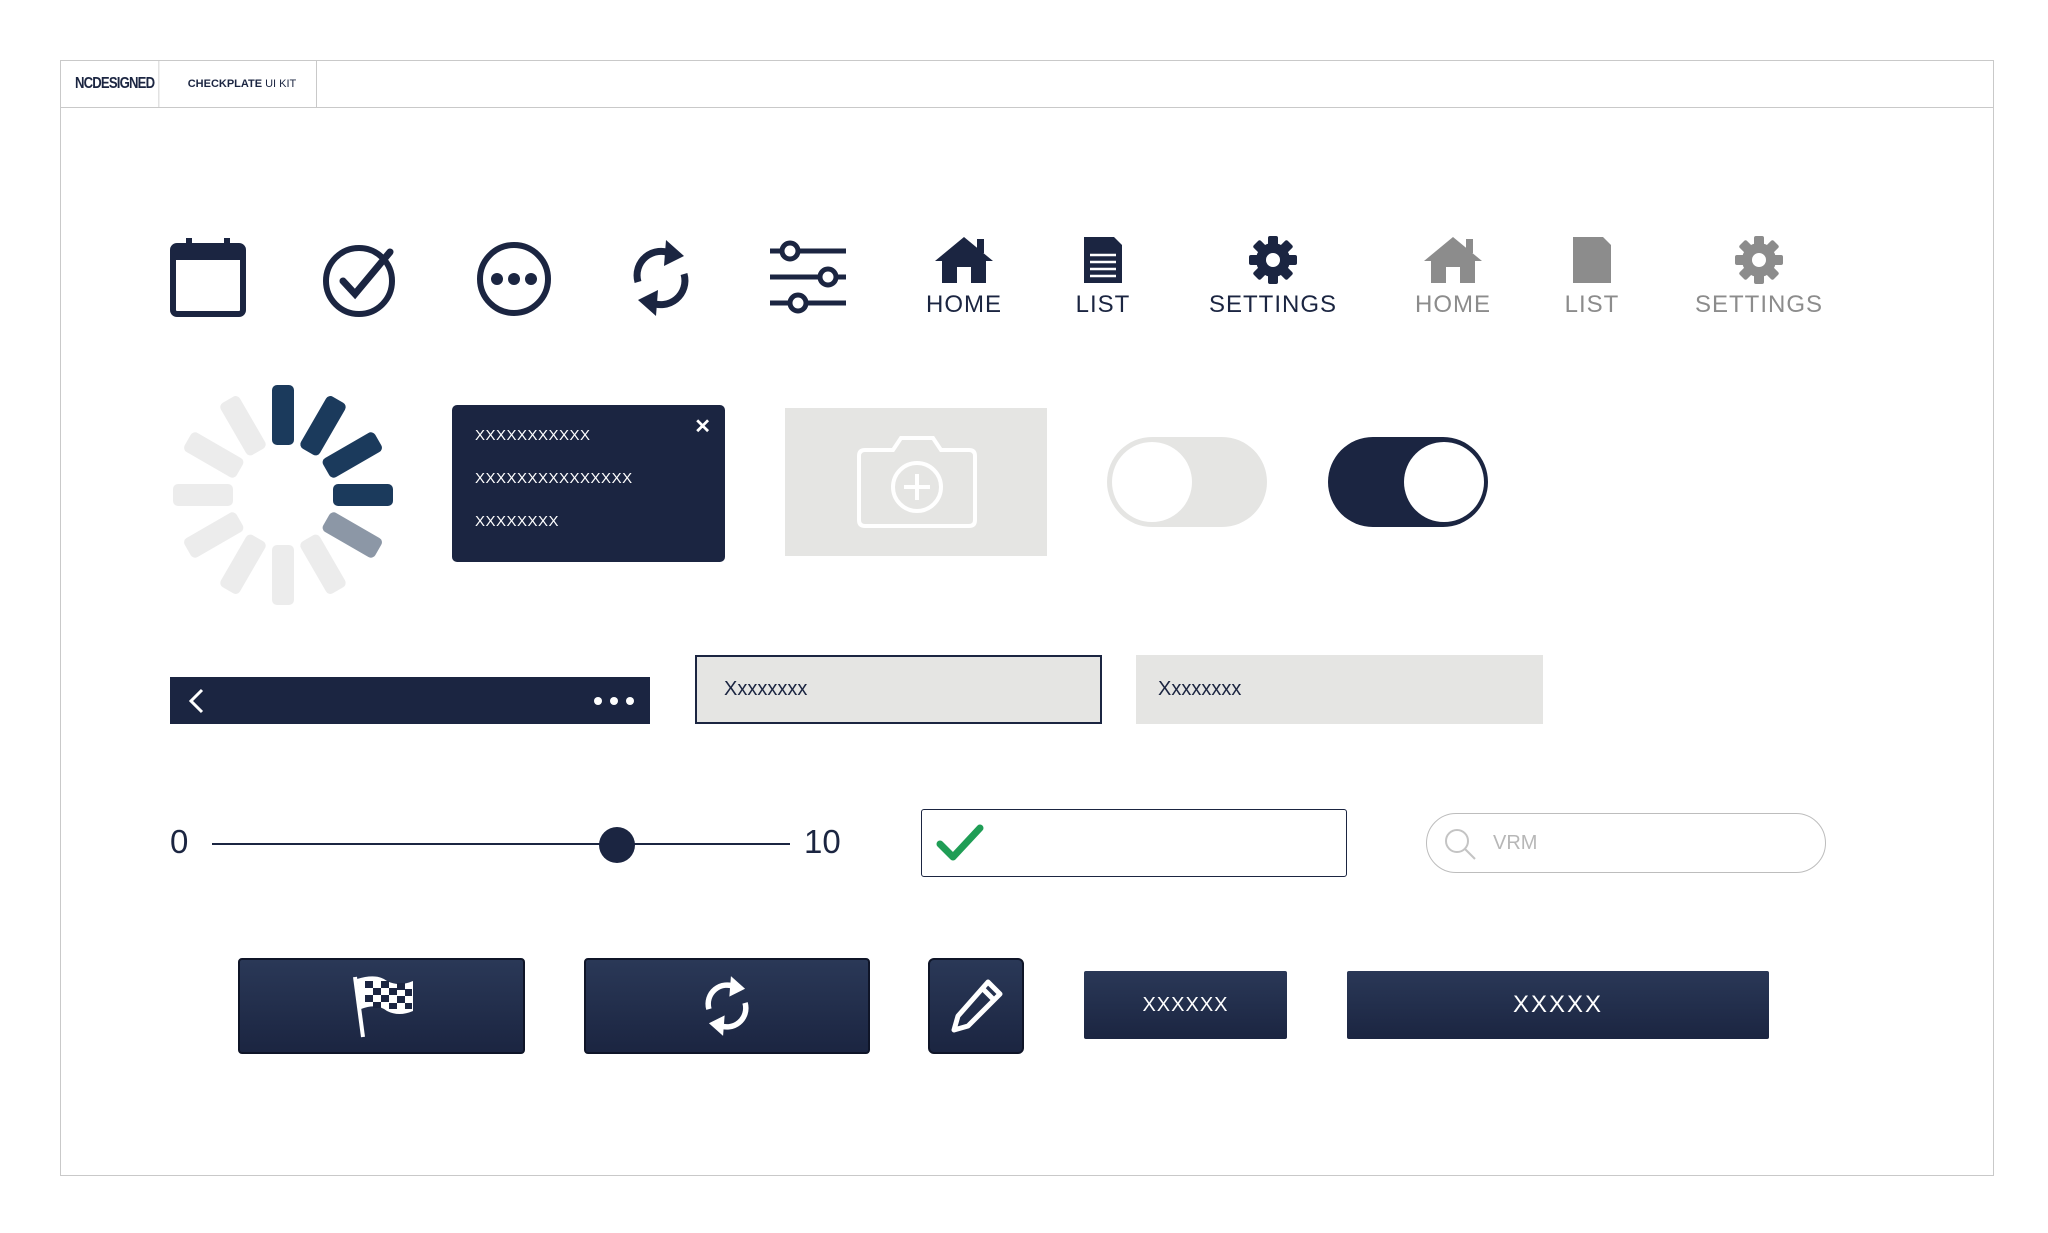  Describe the element at coordinates (614, 701) in the screenshot. I see `more-horizontal-icon` at that location.